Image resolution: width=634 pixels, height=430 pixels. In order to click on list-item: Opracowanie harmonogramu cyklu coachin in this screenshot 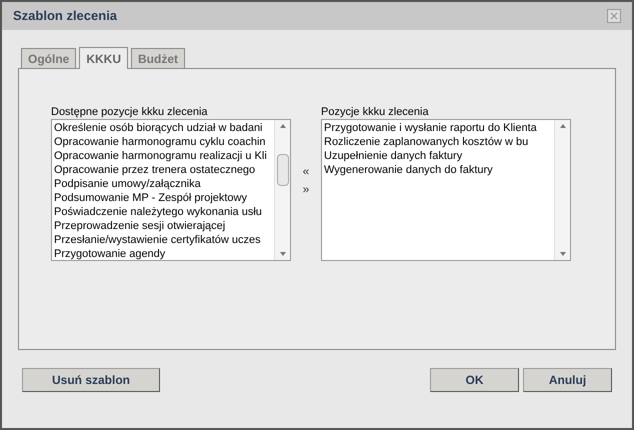, I will do `click(164, 142)`.